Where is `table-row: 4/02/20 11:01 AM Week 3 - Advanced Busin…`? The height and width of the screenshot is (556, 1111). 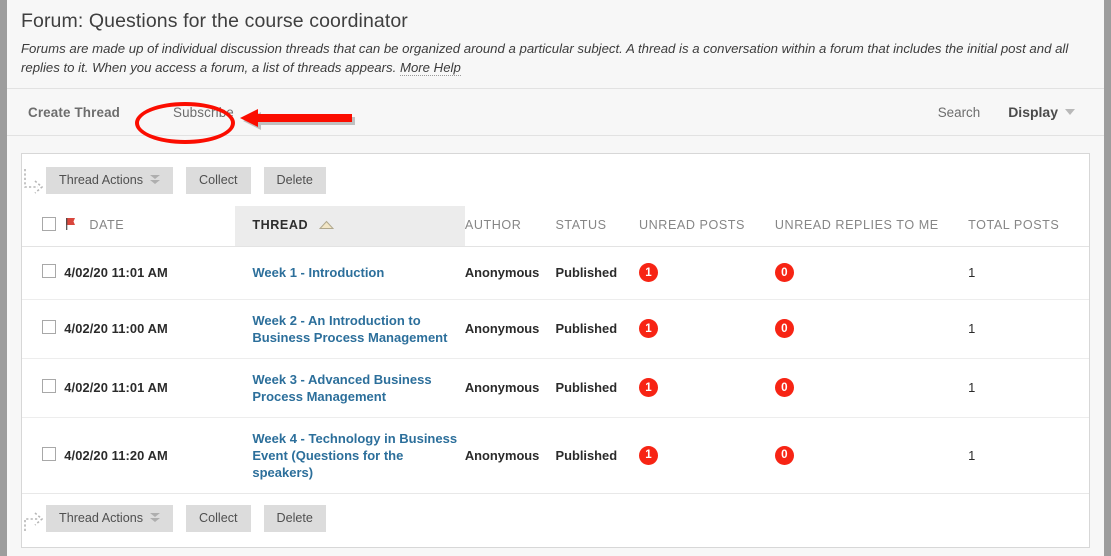
table-row: 4/02/20 11:01 AM Week 3 - Advanced Busin… is located at coordinates (555, 388).